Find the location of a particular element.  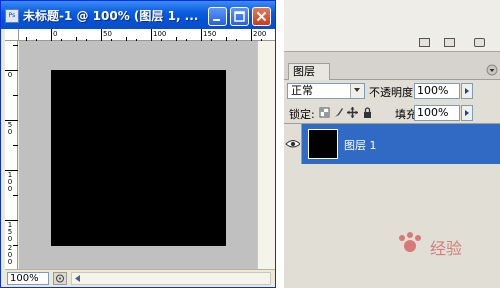

move-icon is located at coordinates (352, 112).